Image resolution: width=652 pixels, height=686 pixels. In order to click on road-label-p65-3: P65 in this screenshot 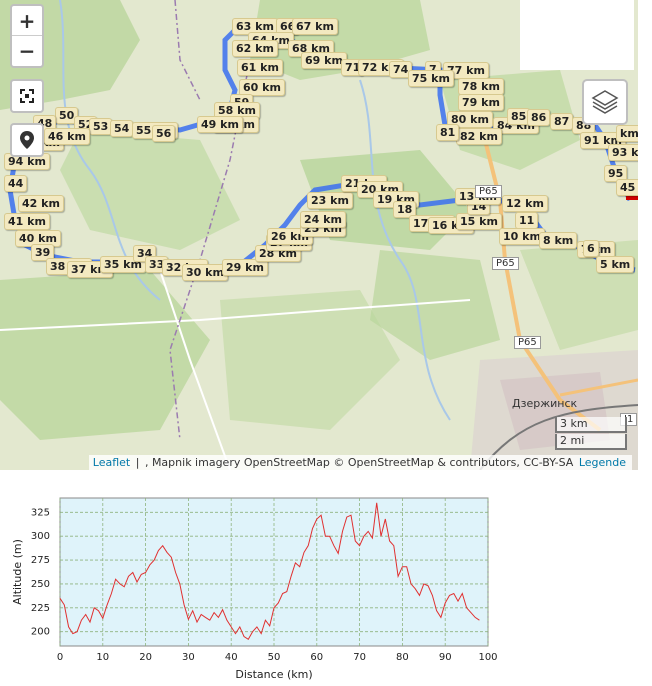, I will do `click(488, 191)`.